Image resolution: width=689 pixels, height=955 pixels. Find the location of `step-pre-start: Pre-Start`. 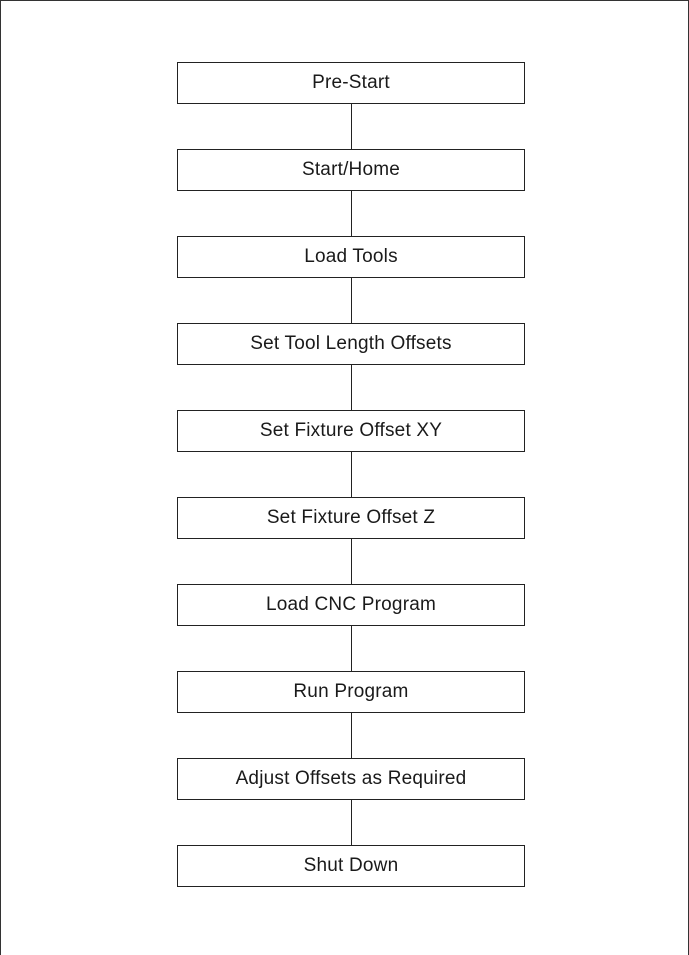

step-pre-start: Pre-Start is located at coordinates (351, 83).